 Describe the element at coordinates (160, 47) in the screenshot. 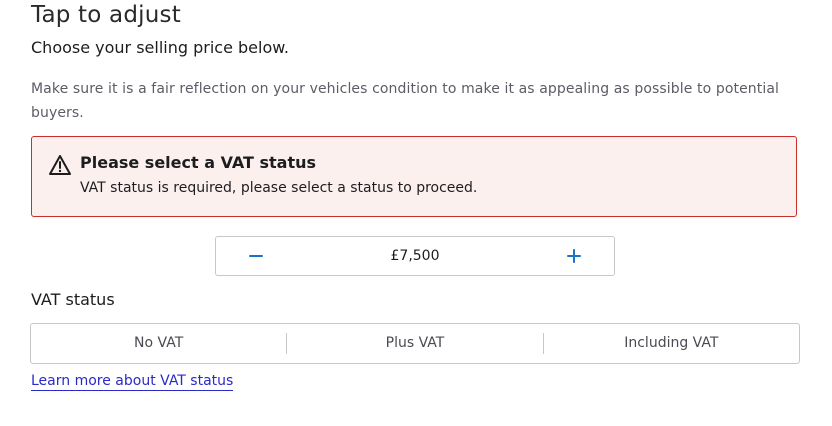

I see `page-subtitle: Choose your selling price below.` at that location.